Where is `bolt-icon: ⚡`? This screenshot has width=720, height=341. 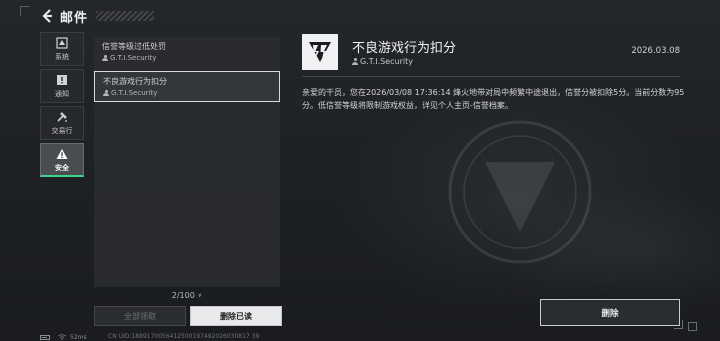
bolt-icon: ⚡ is located at coordinates (200, 296).